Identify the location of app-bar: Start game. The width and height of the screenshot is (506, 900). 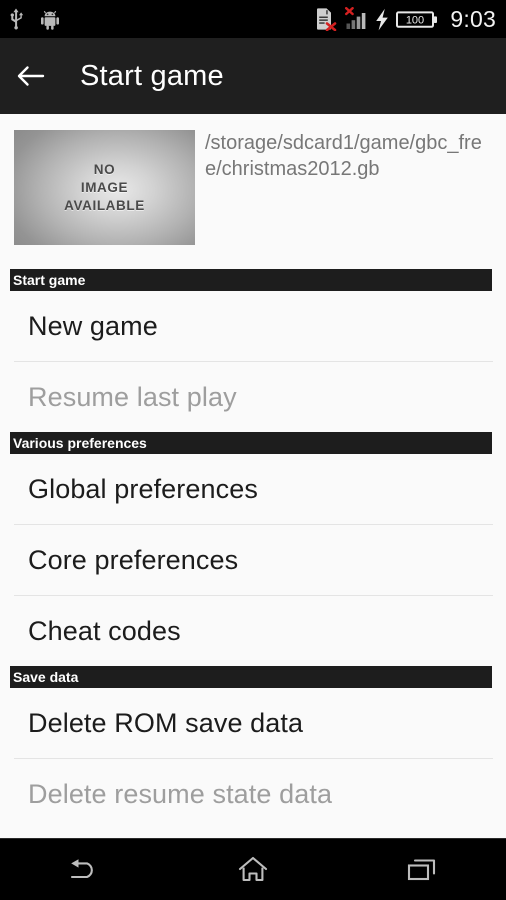
(253, 76).